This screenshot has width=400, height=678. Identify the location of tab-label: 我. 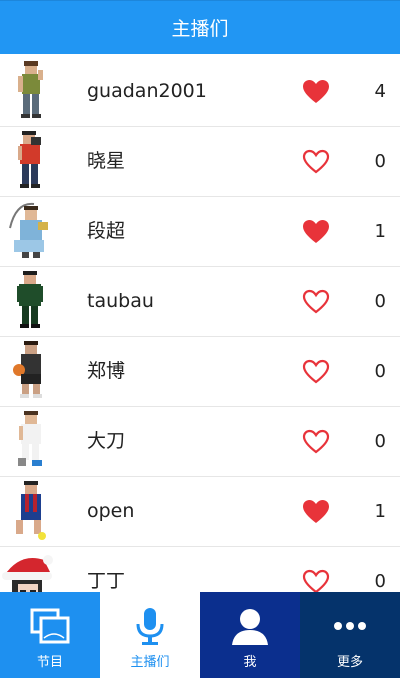
(250, 662).